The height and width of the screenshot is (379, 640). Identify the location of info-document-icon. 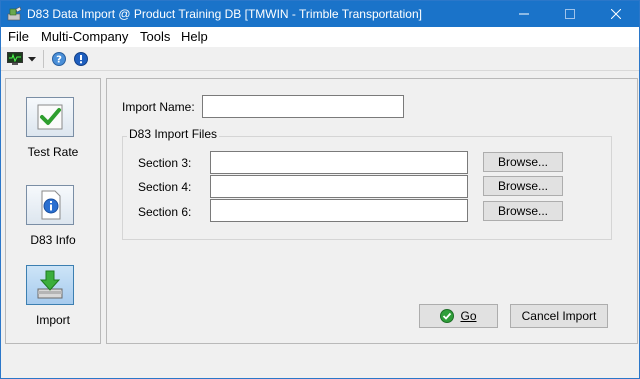
(51, 205).